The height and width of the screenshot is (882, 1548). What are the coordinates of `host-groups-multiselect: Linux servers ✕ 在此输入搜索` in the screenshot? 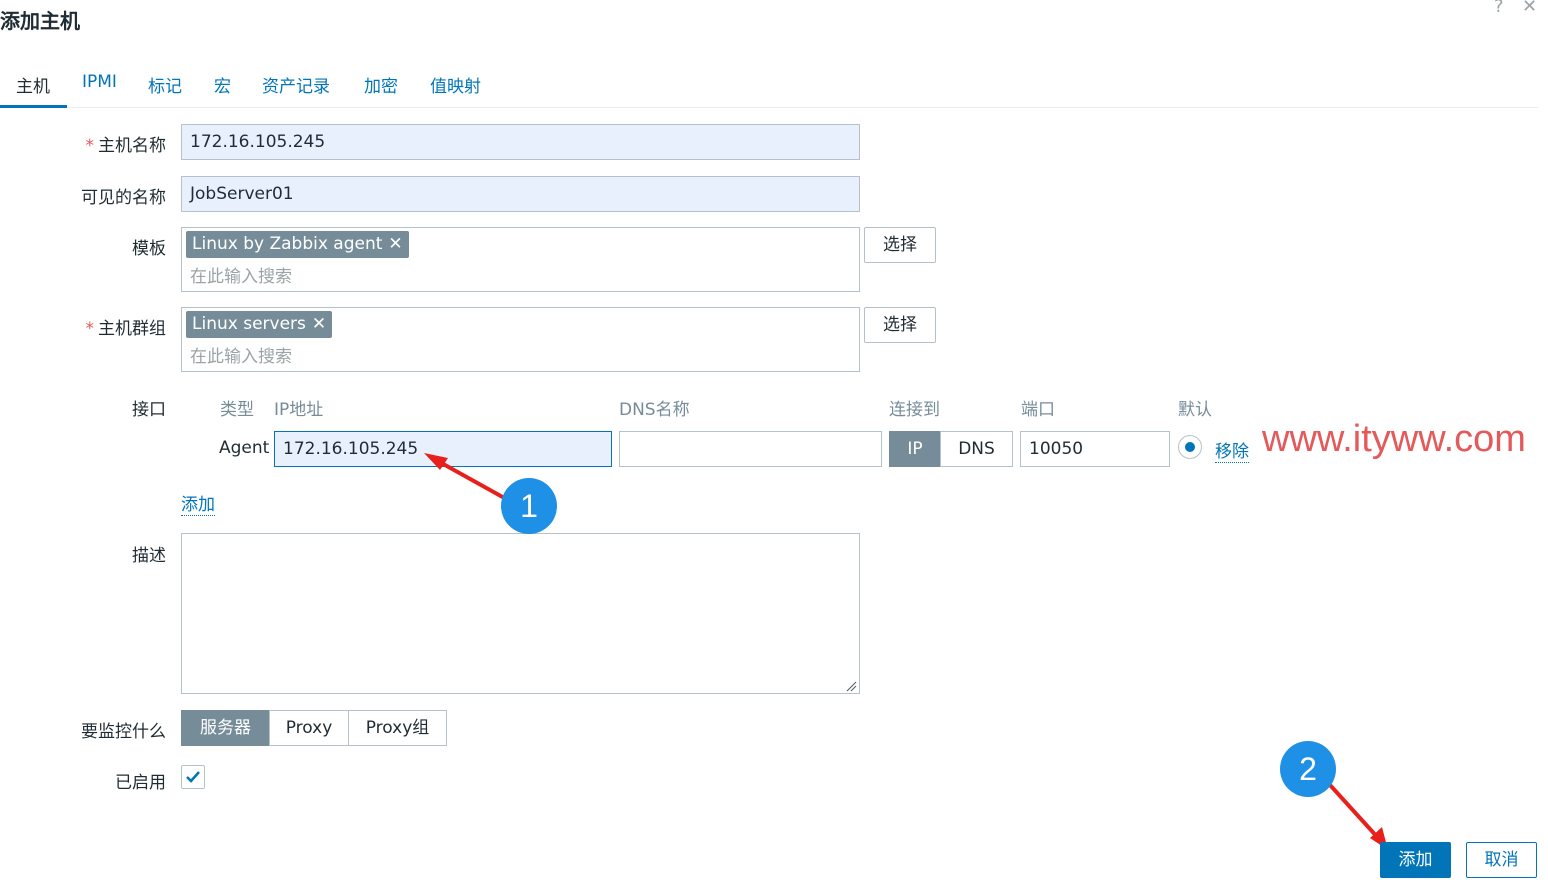 It's located at (520, 339).